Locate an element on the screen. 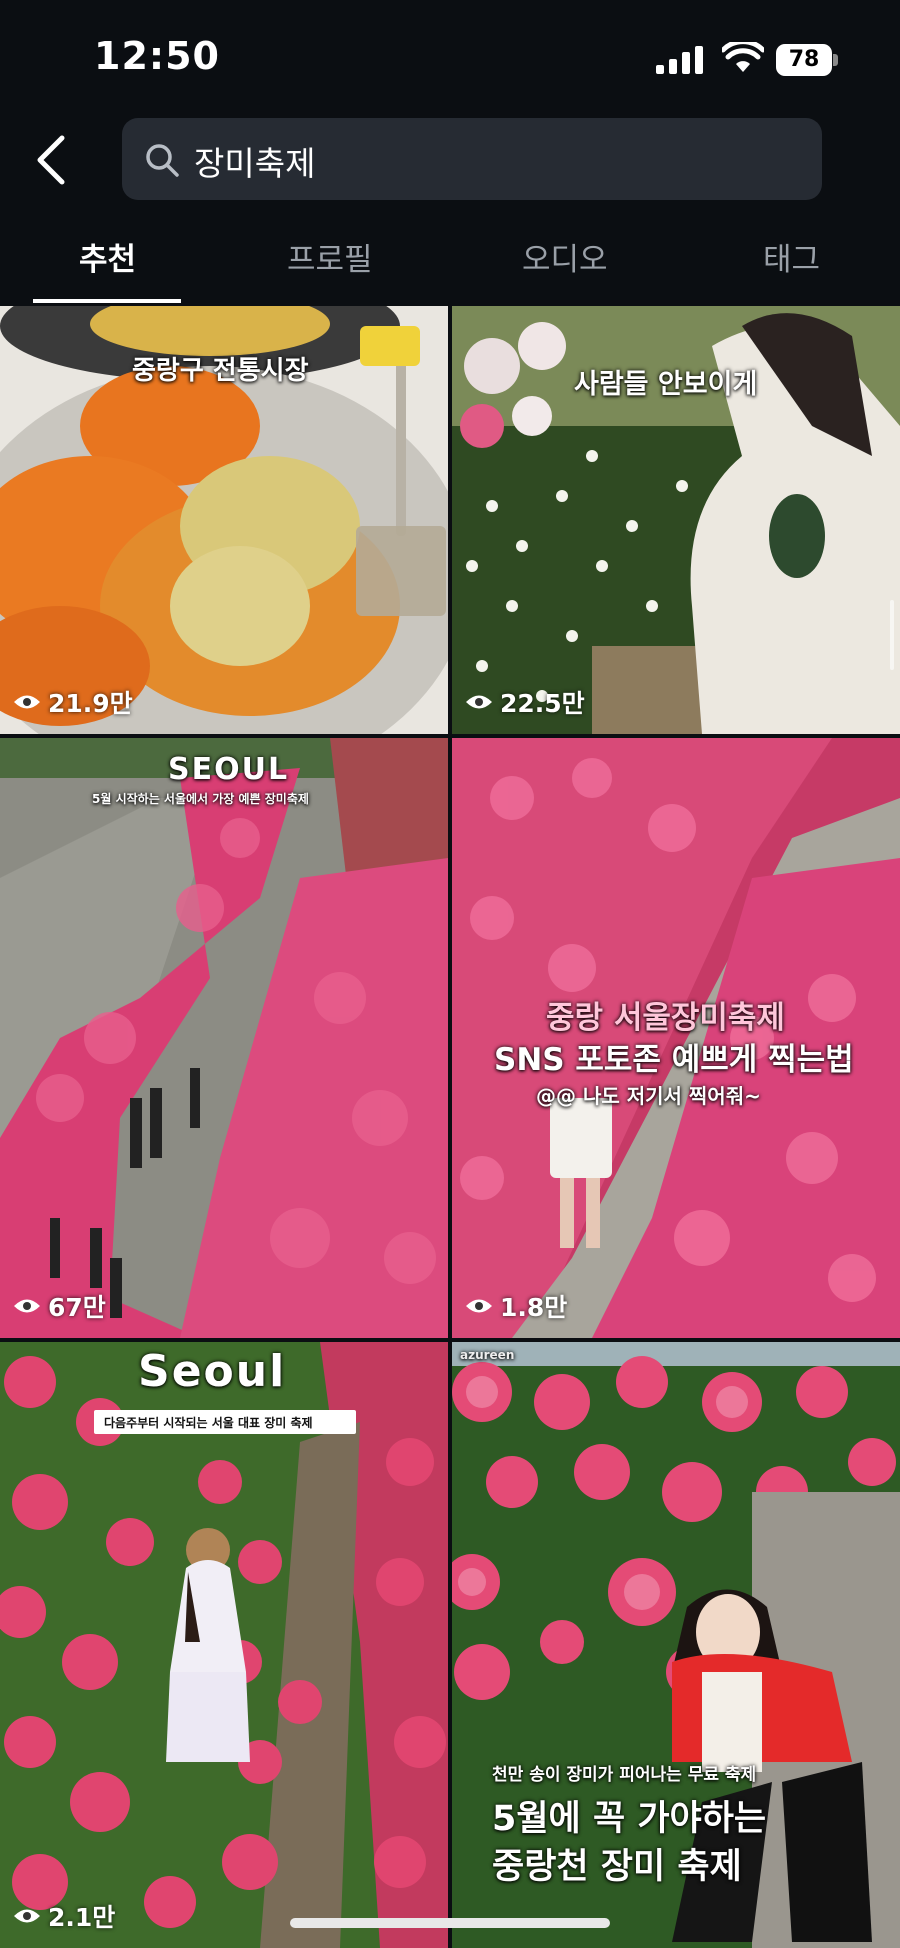 This screenshot has width=900, height=1948. search-query: 장미축제 is located at coordinates (255, 163).